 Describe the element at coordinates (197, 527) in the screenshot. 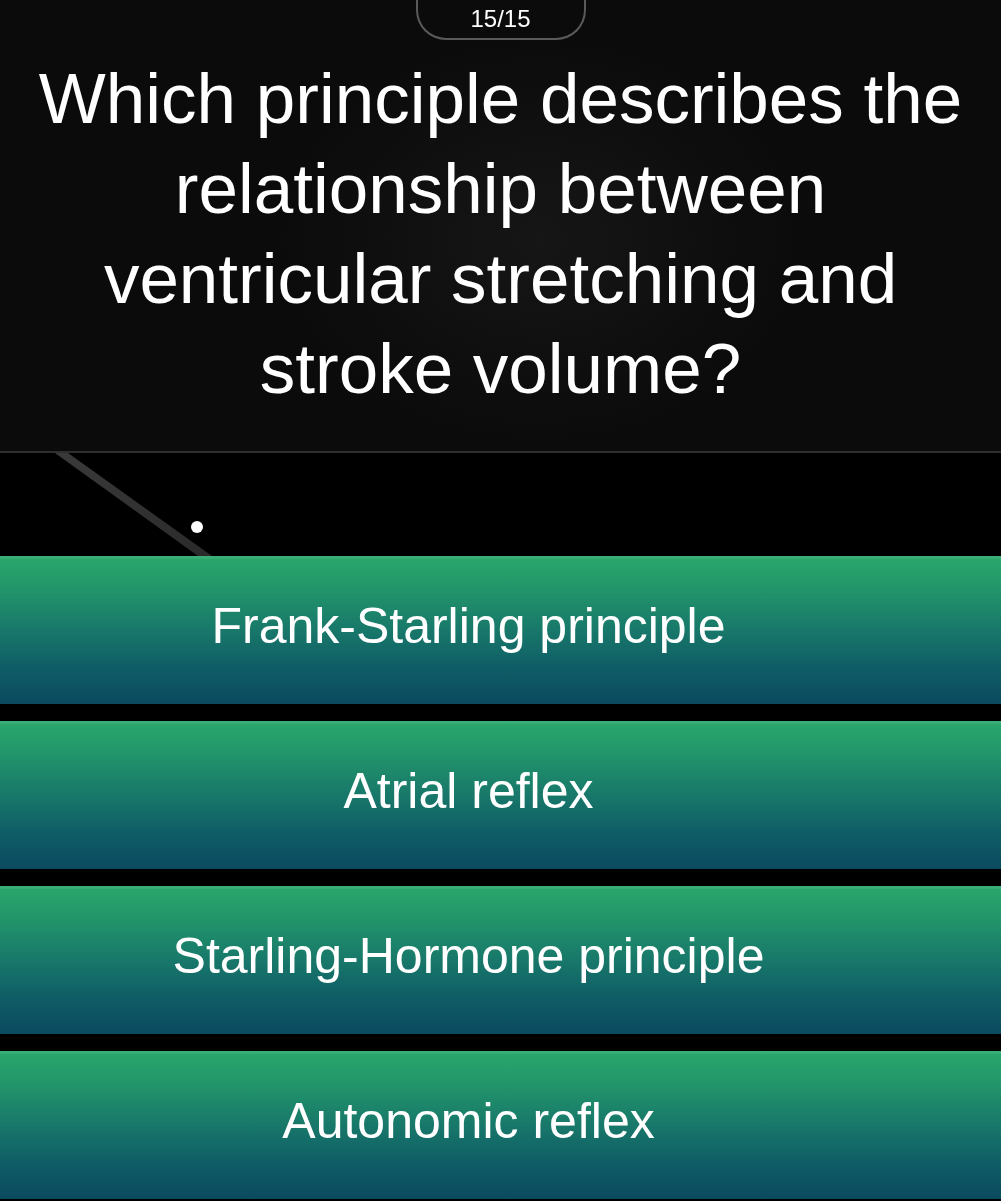

I see `dot-icon` at that location.